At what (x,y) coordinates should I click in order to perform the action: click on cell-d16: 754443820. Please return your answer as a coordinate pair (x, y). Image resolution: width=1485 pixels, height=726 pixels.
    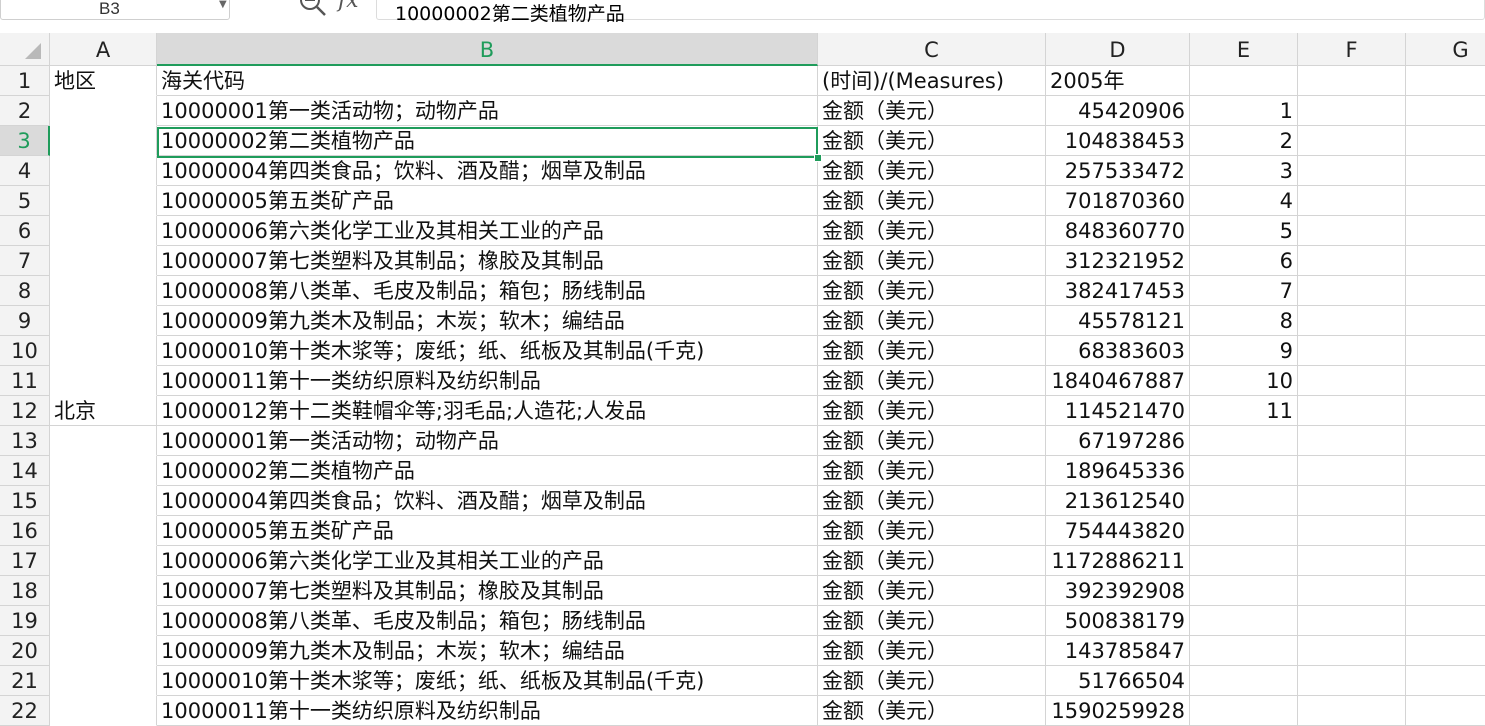
    Looking at the image, I should click on (1118, 531).